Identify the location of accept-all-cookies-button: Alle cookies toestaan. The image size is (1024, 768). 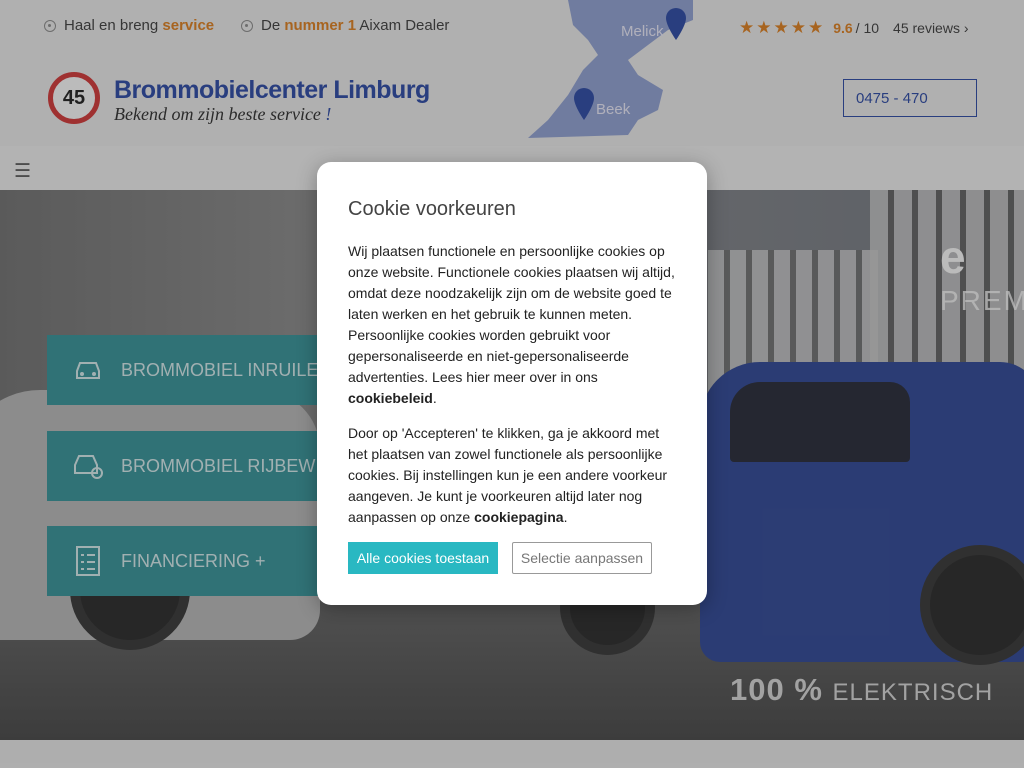
(423, 558).